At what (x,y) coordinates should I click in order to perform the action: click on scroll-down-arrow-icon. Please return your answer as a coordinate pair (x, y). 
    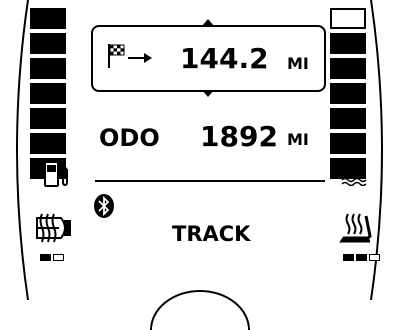
    Looking at the image, I should click on (208, 93).